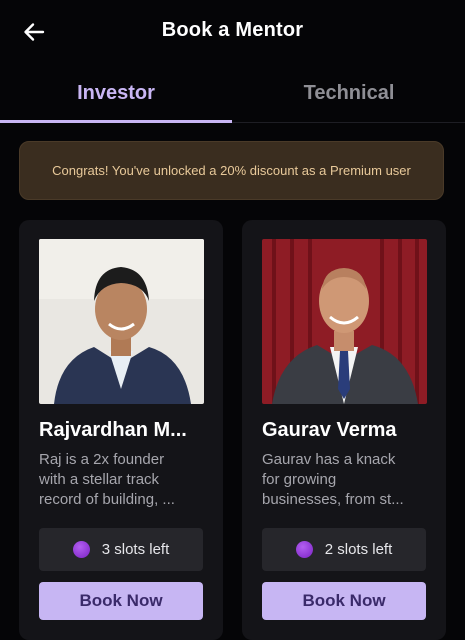 The height and width of the screenshot is (640, 465). I want to click on mentor-name: Gaurav Verma, so click(329, 430).